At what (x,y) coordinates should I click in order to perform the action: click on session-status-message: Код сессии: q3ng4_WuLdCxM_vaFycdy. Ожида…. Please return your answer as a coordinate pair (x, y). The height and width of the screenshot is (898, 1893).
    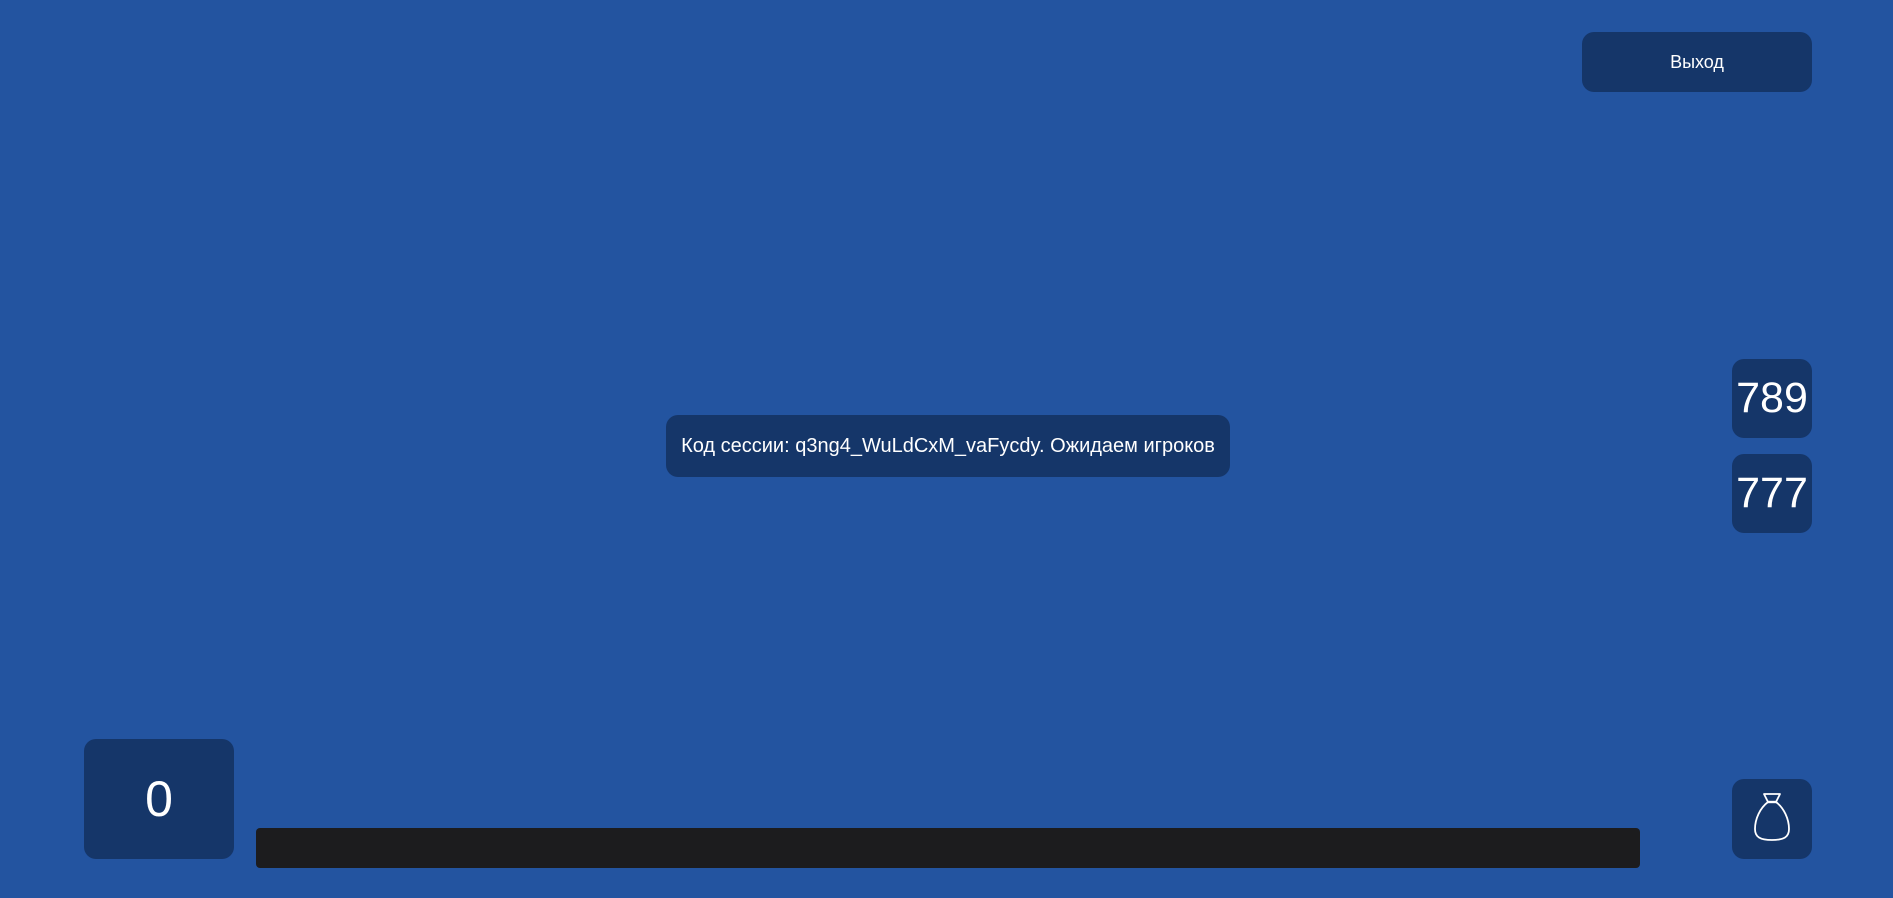
    Looking at the image, I should click on (948, 446).